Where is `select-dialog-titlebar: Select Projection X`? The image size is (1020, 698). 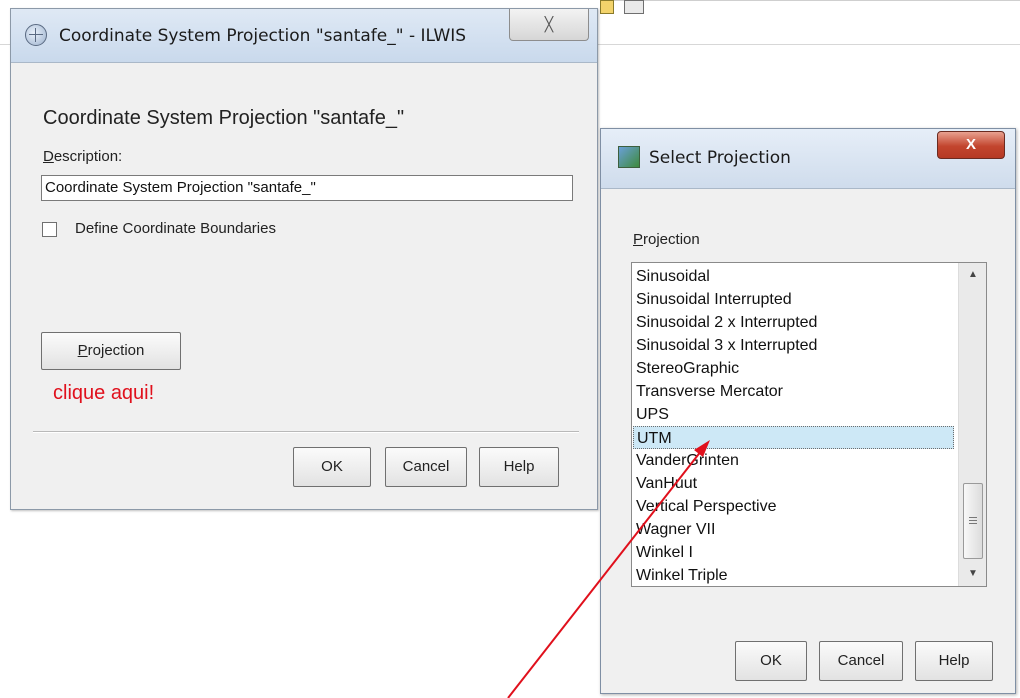
select-dialog-titlebar: Select Projection X is located at coordinates (808, 159).